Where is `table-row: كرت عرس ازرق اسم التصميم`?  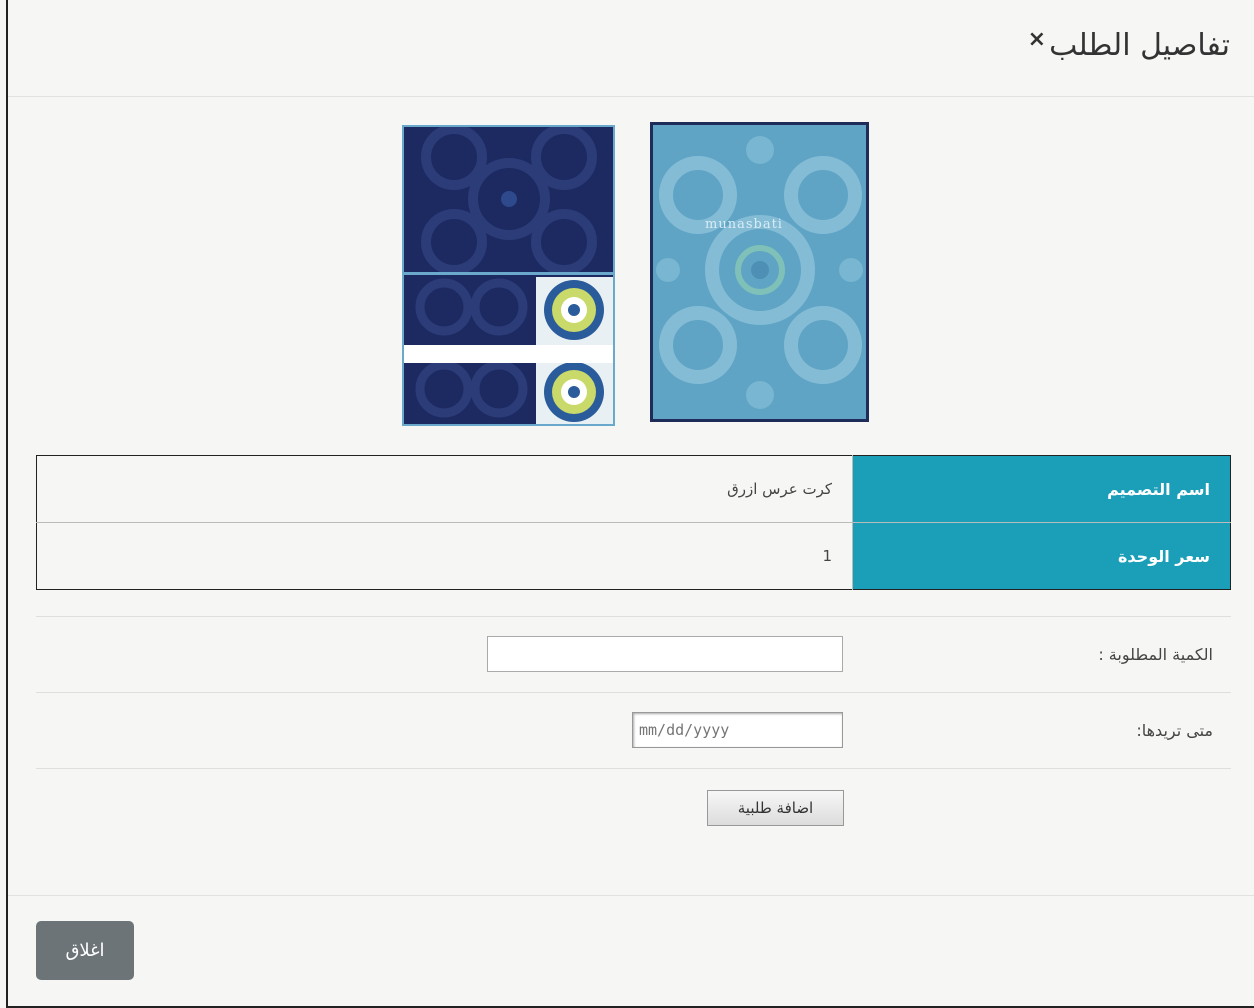 table-row: كرت عرس ازرق اسم التصميم is located at coordinates (633, 489).